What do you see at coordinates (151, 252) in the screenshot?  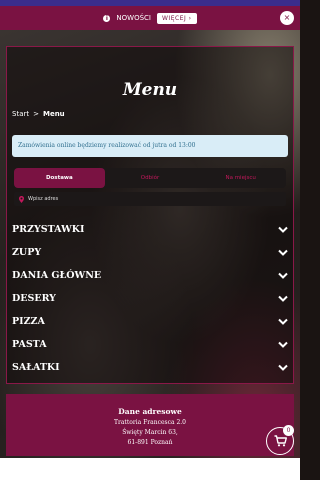 I see `category-item: ZUPY` at bounding box center [151, 252].